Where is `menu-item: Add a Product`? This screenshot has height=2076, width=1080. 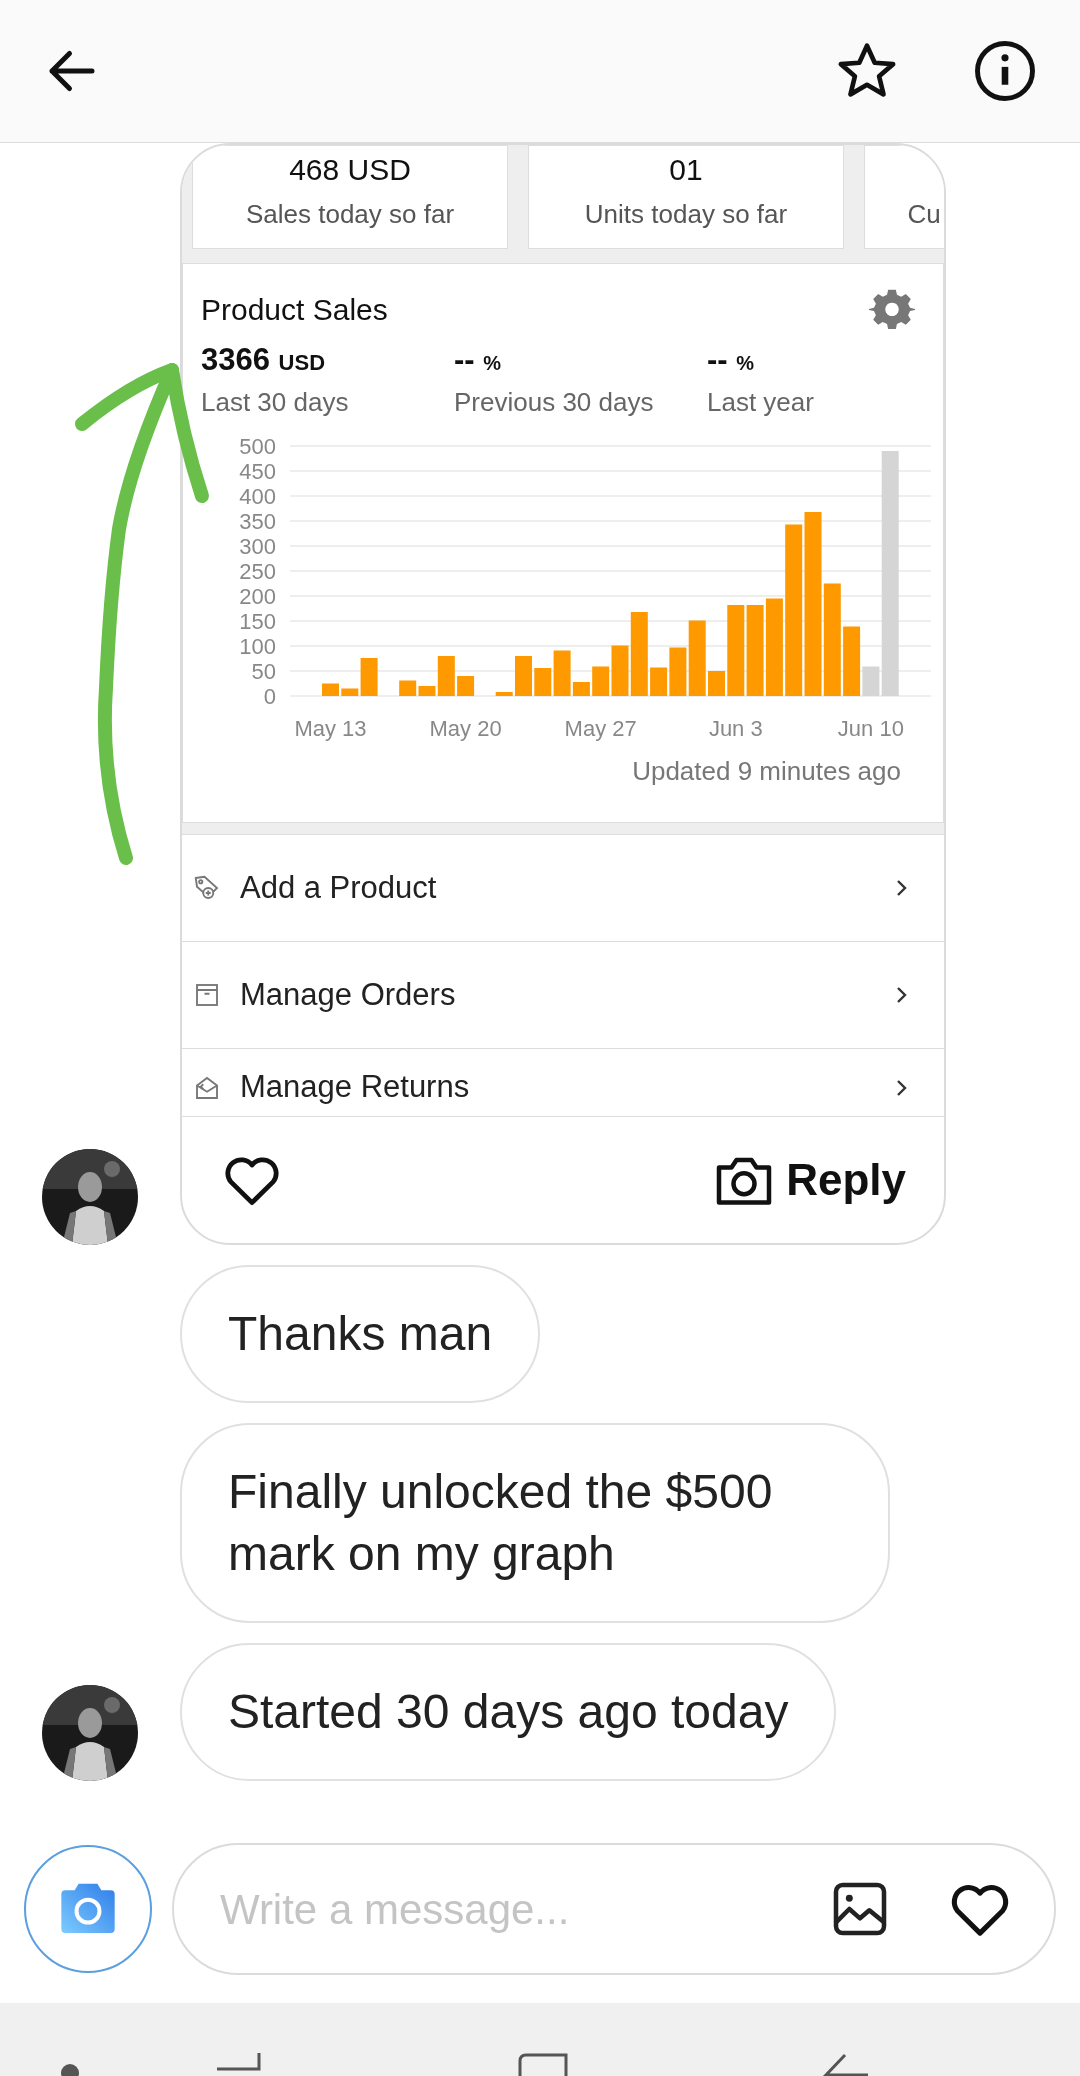 menu-item: Add a Product is located at coordinates (563, 888).